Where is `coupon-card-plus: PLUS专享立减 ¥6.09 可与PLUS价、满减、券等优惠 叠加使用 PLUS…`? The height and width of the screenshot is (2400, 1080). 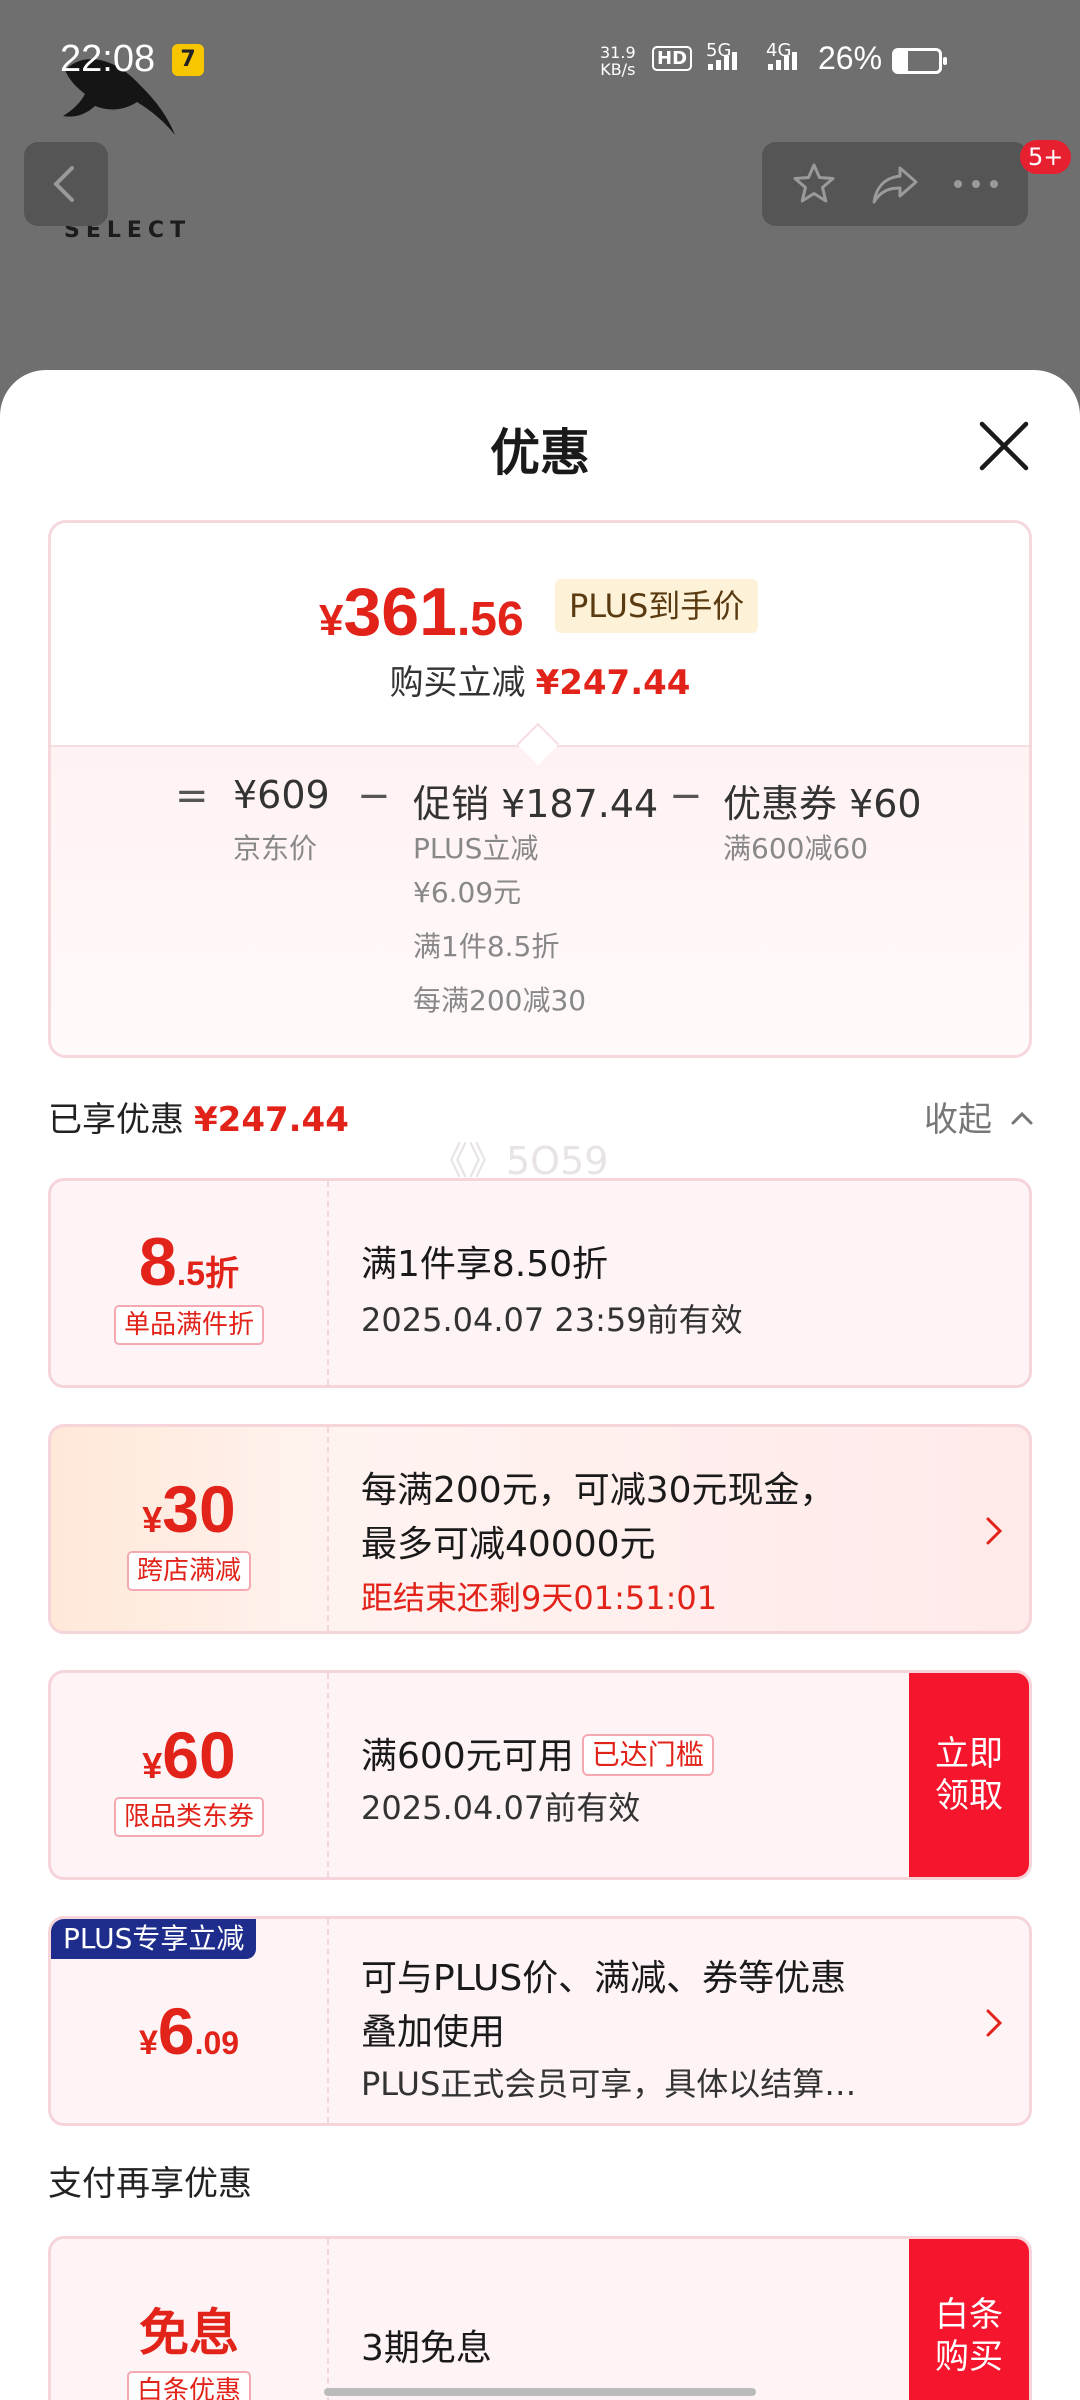 coupon-card-plus: PLUS专享立减 ¥6.09 可与PLUS价、满减、券等优惠 叠加使用 PLUS… is located at coordinates (540, 2021).